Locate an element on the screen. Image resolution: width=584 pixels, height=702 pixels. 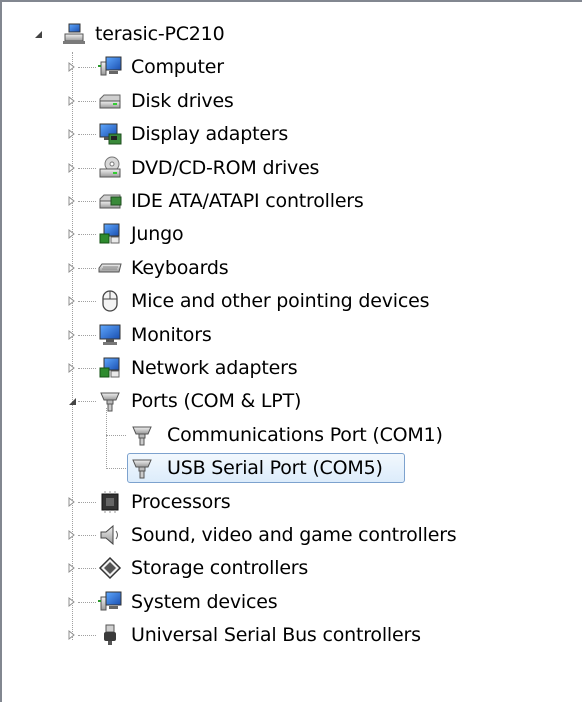
ide-controller-icon is located at coordinates (110, 201).